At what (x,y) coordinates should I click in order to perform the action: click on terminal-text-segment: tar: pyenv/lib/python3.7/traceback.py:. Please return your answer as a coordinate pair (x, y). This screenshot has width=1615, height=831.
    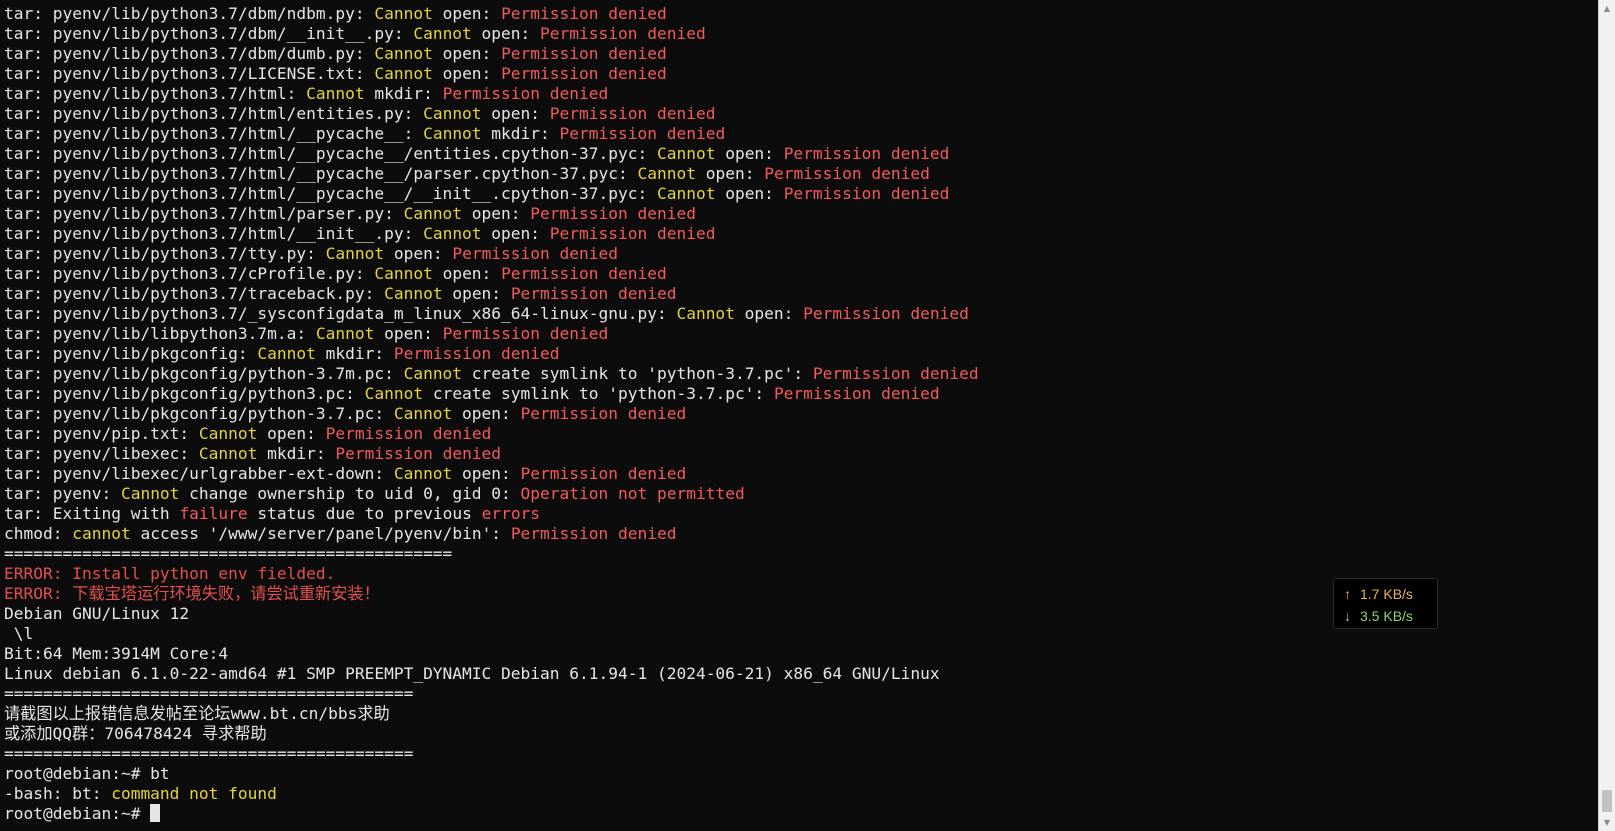
    Looking at the image, I should click on (194, 293).